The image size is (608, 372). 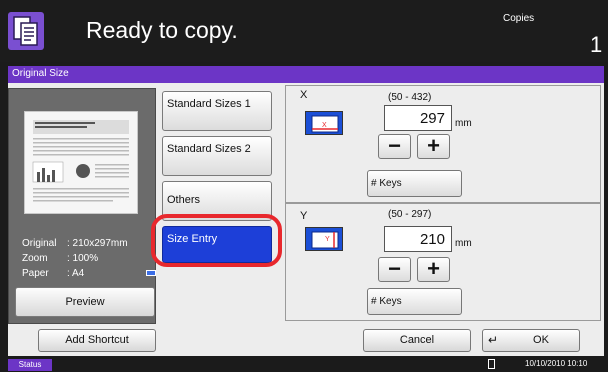 I want to click on y-decrease-button: −, so click(x=394, y=269).